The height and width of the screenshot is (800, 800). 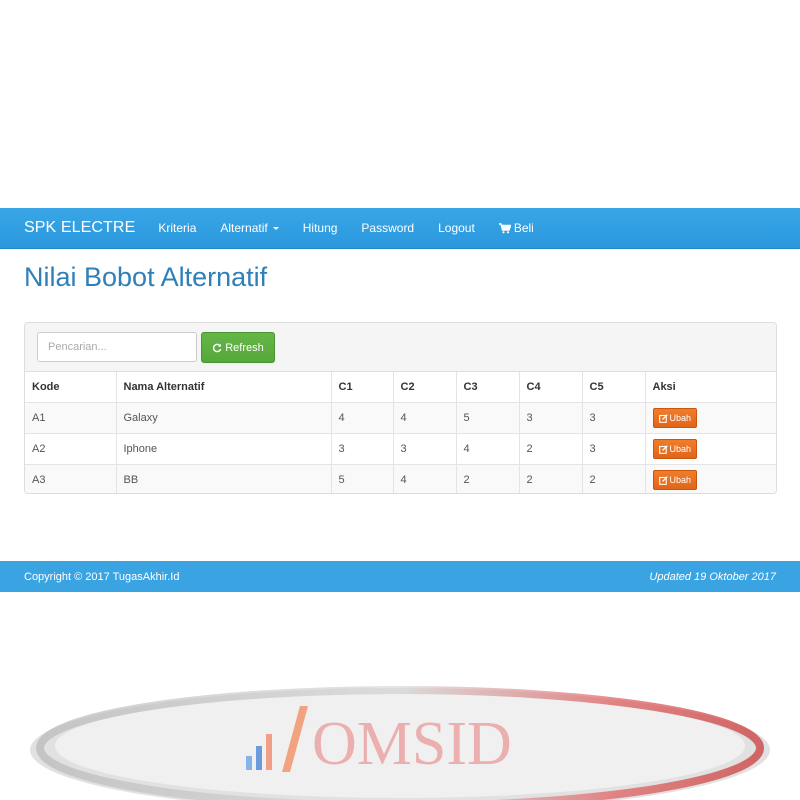 I want to click on column-header: C2, so click(x=424, y=387).